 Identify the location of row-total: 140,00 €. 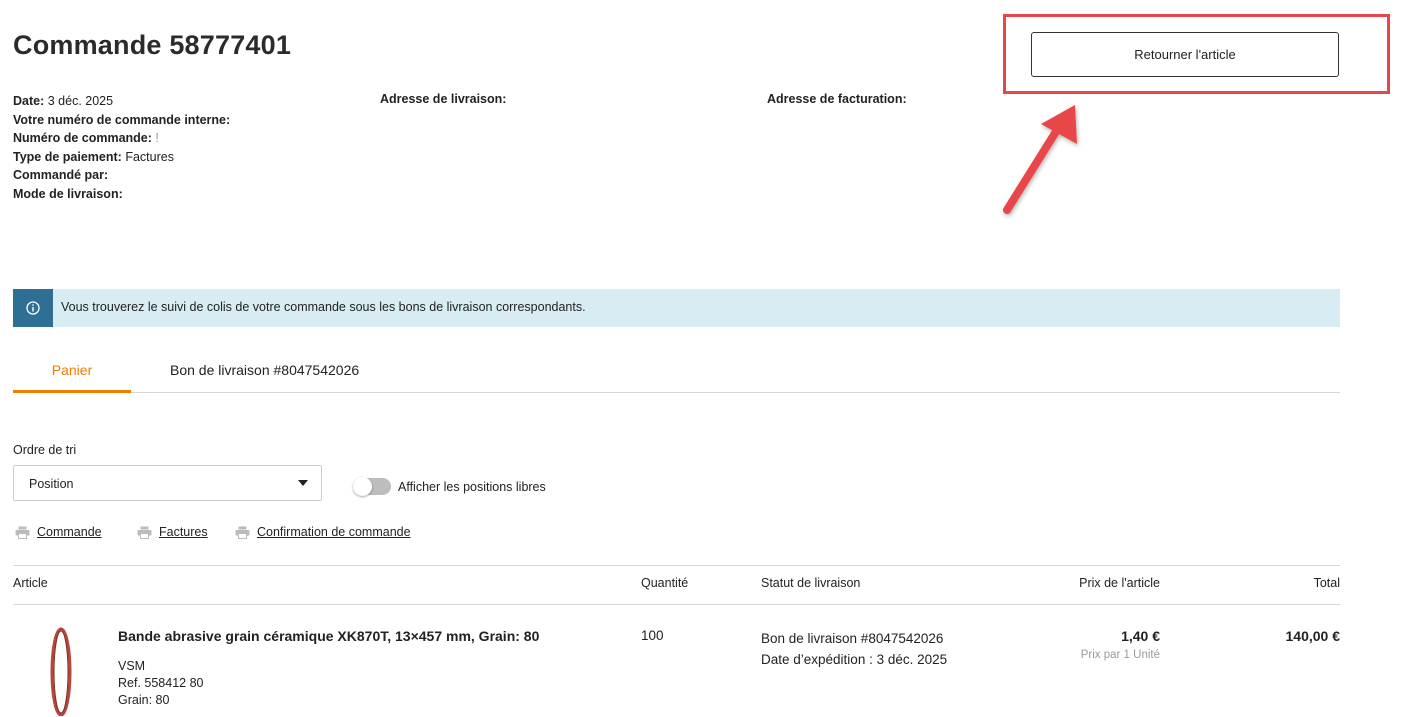
(1313, 636).